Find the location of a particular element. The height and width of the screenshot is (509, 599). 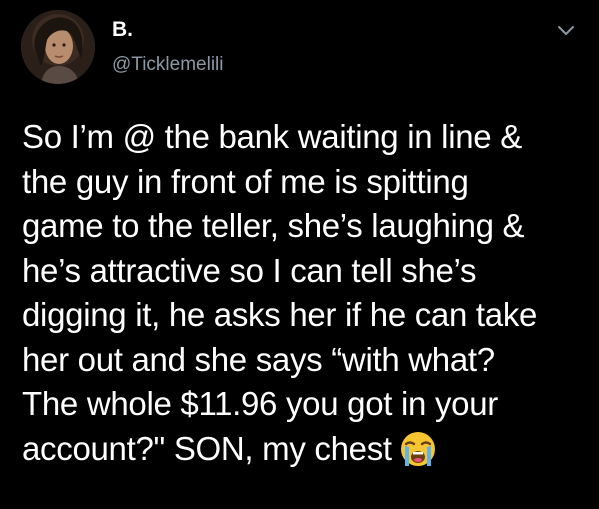

tweet-text-line: digging it, he asks her if he can take is located at coordinates (280, 314).